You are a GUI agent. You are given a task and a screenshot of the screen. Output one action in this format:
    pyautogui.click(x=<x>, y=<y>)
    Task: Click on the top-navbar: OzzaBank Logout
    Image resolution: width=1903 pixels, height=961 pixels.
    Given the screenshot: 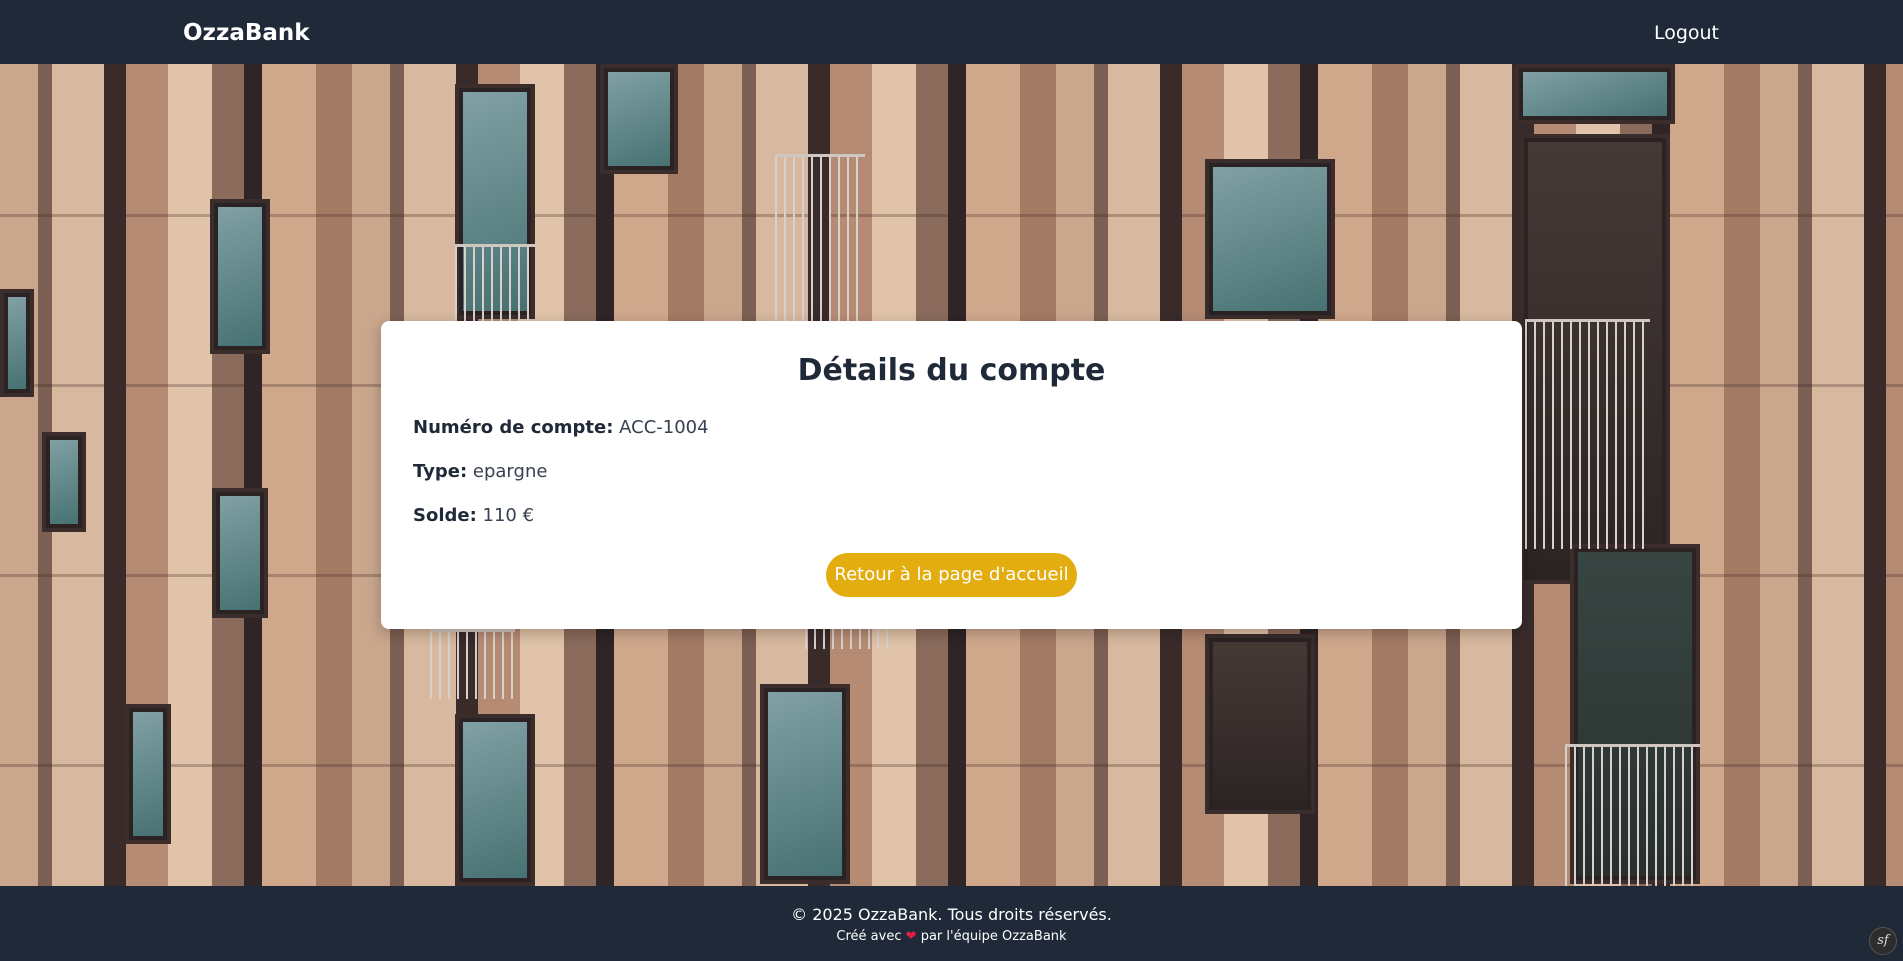 What is the action you would take?
    pyautogui.click(x=951, y=32)
    